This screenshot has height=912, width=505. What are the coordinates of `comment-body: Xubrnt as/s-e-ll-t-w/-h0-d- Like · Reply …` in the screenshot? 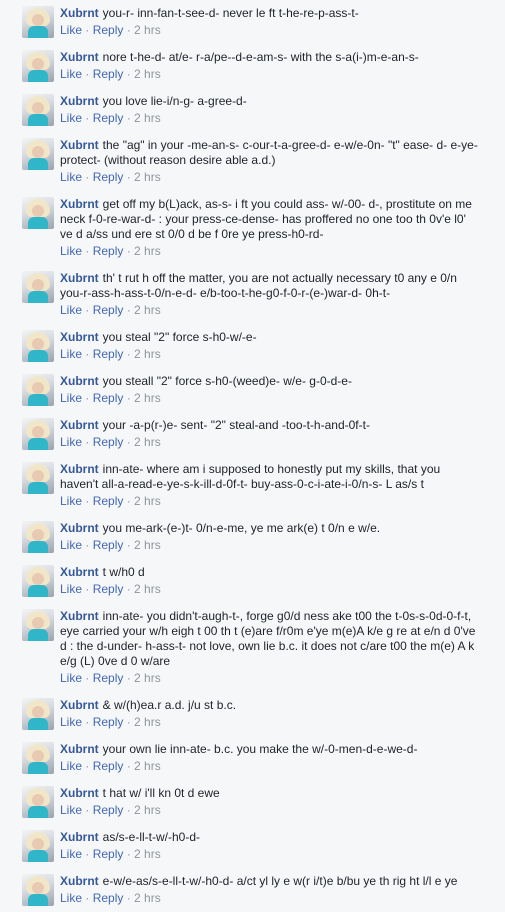 It's located at (270, 846).